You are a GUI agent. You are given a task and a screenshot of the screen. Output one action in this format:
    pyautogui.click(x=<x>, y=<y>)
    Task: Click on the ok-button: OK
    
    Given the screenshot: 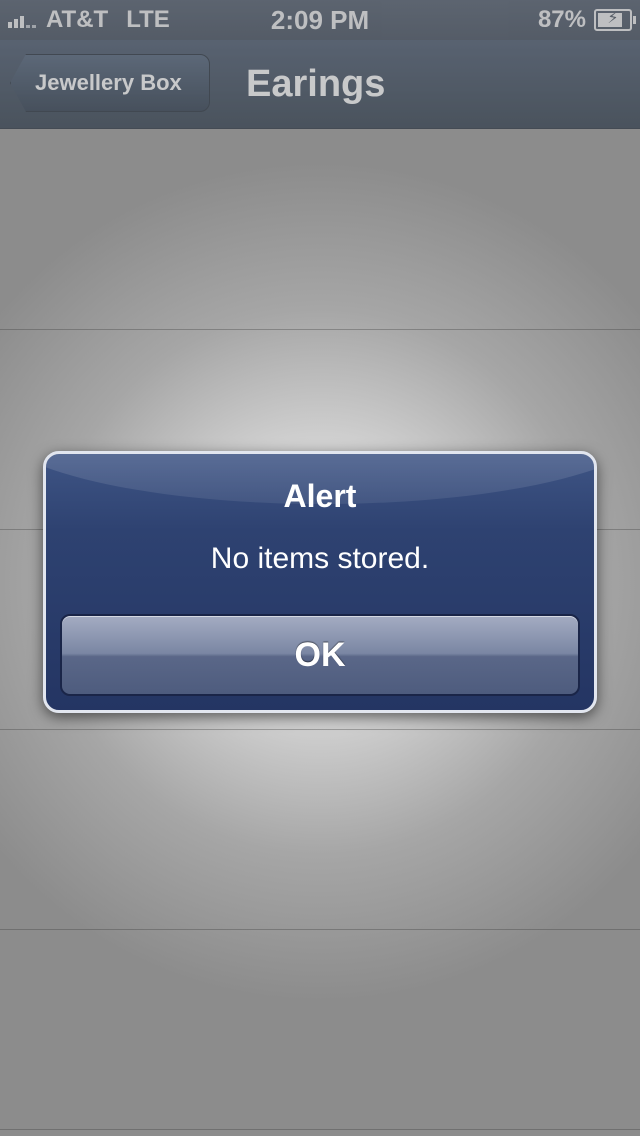 What is the action you would take?
    pyautogui.click(x=320, y=655)
    